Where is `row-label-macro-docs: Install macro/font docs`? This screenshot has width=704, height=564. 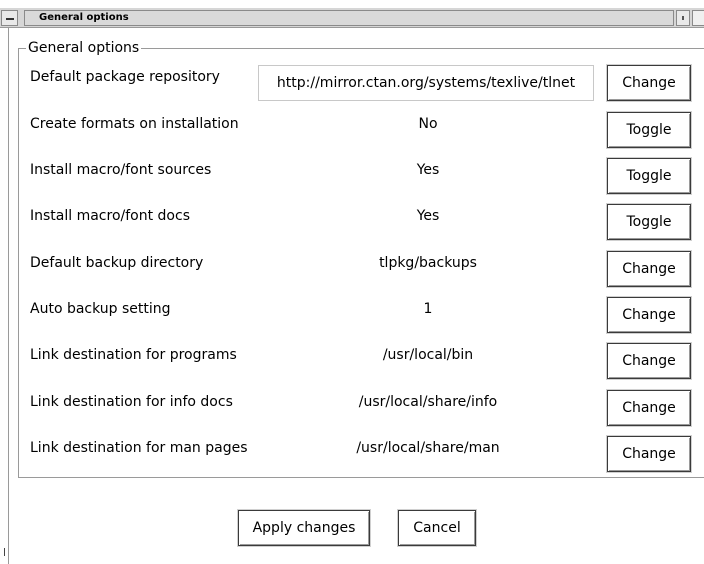
row-label-macro-docs: Install macro/font docs is located at coordinates (110, 216).